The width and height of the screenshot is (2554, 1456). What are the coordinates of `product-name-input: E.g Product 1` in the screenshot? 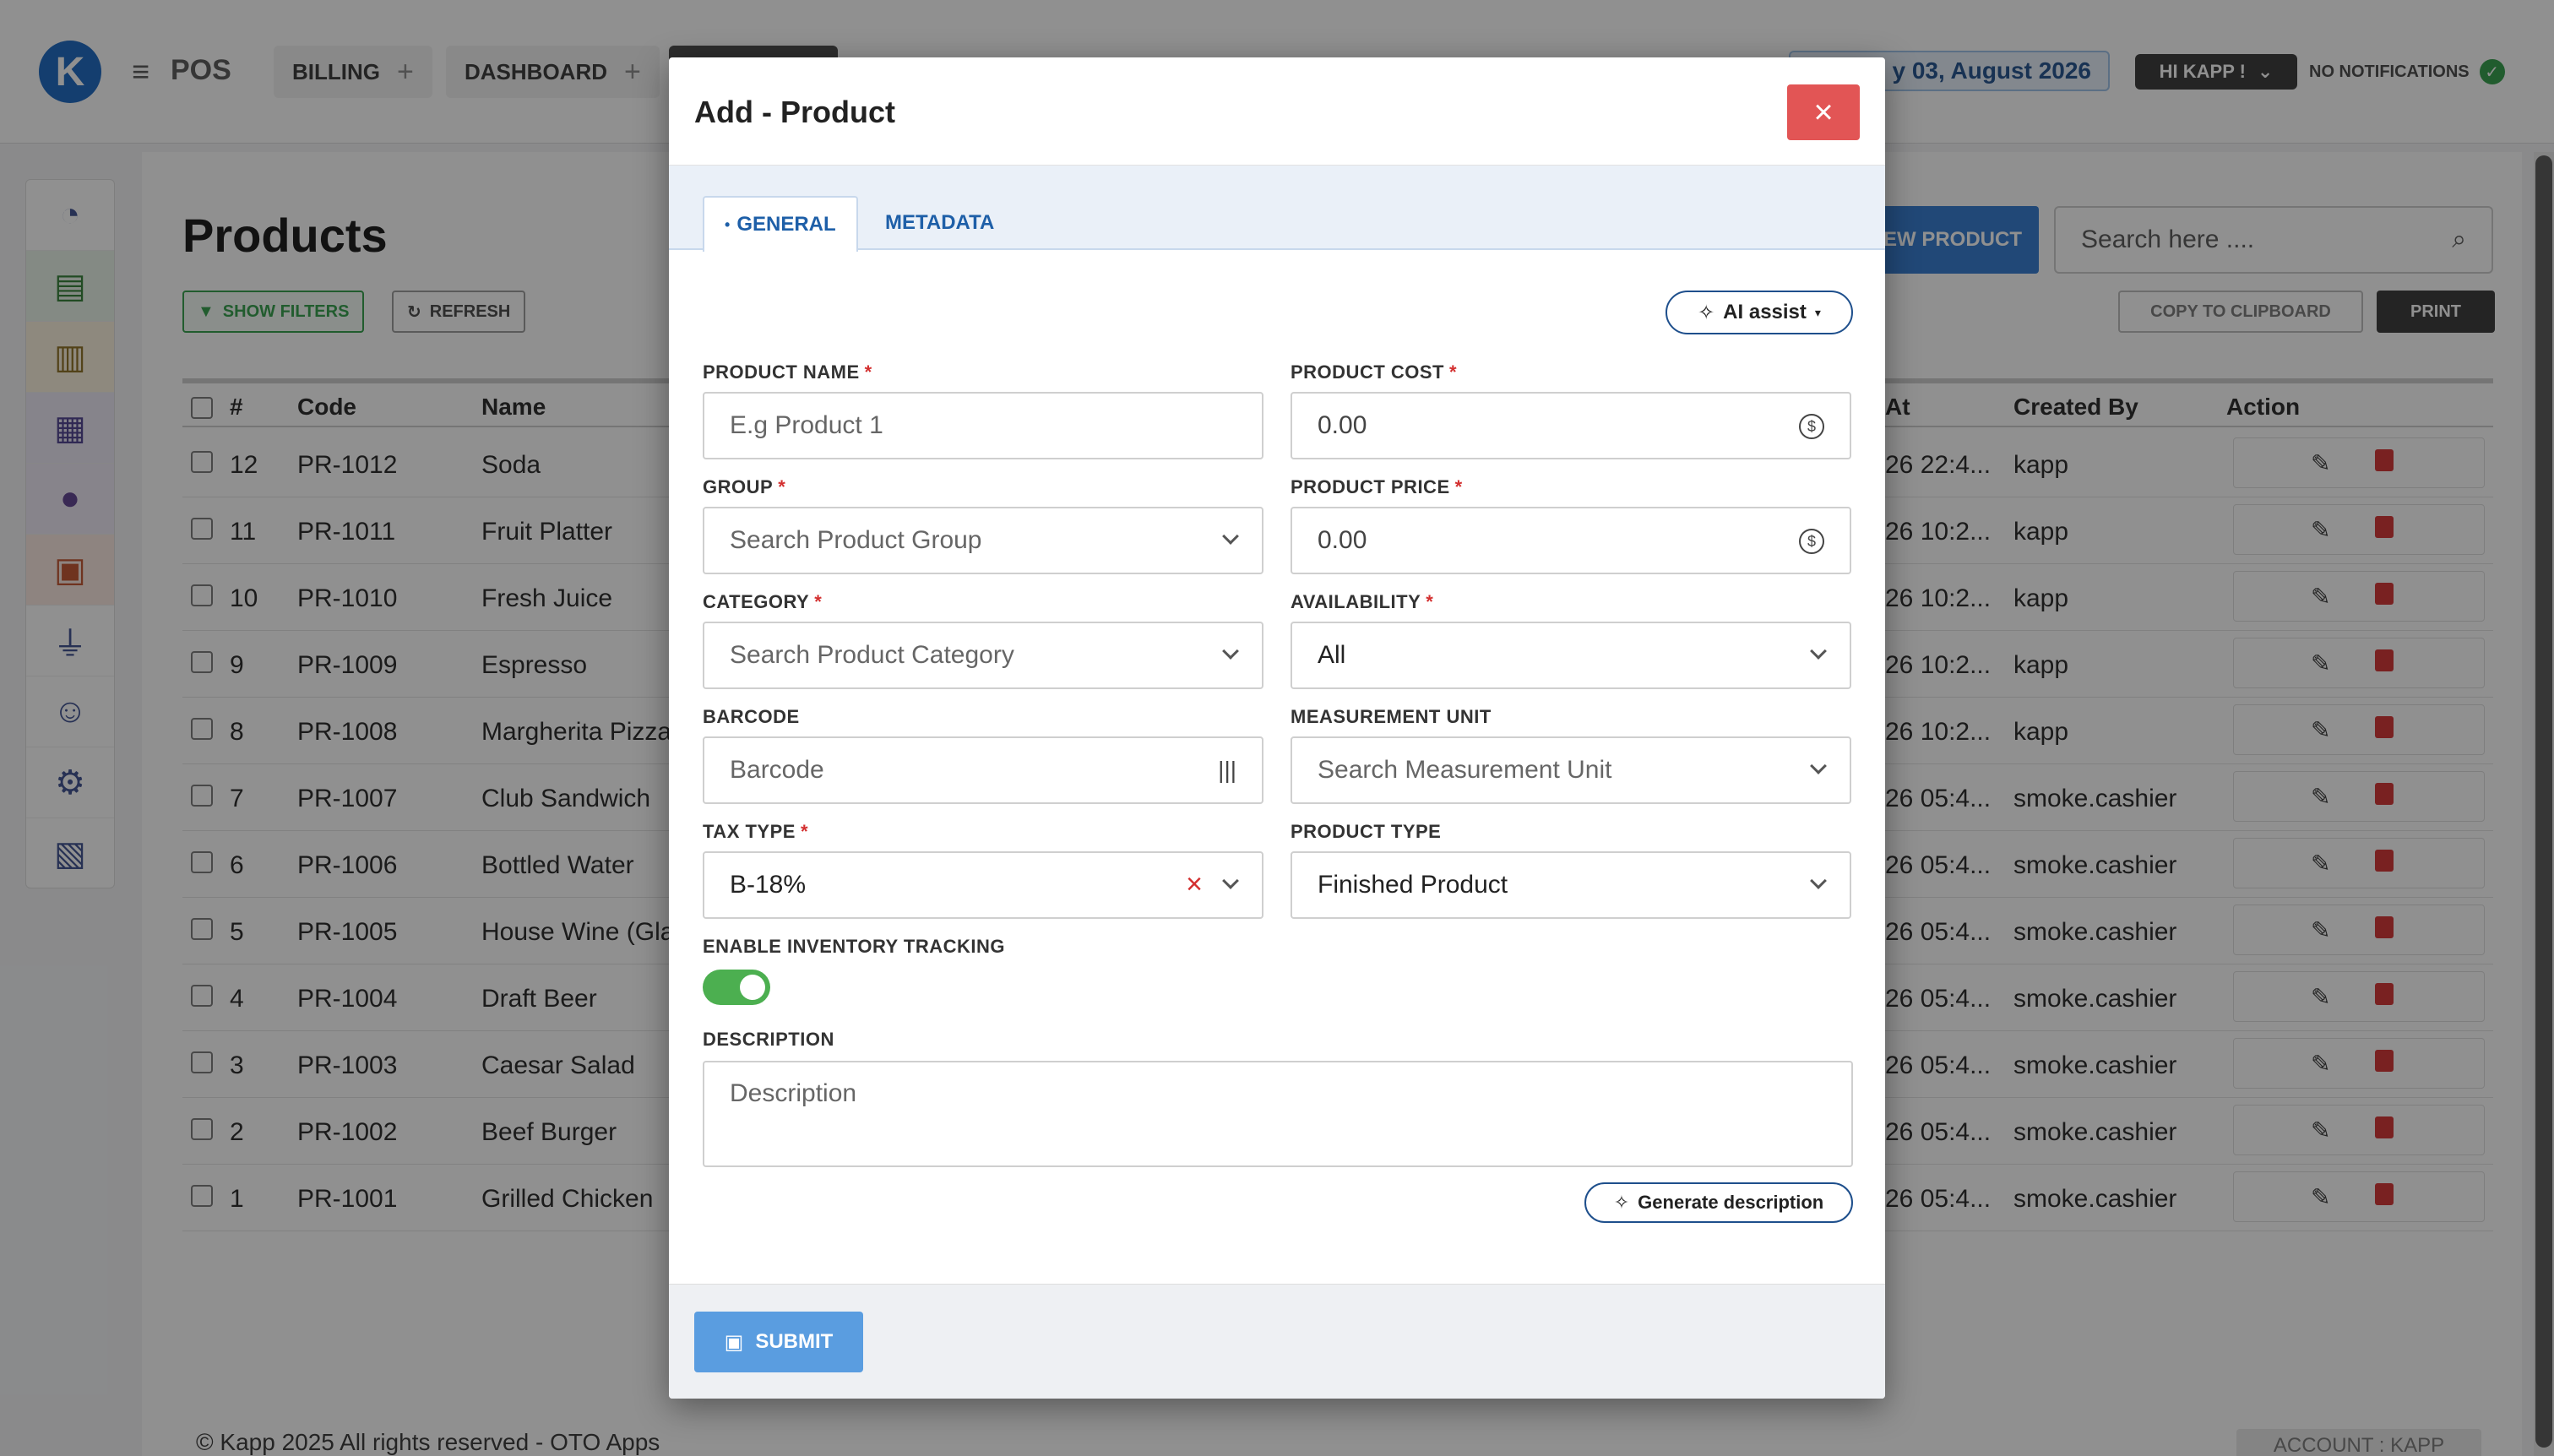 It's located at (983, 425).